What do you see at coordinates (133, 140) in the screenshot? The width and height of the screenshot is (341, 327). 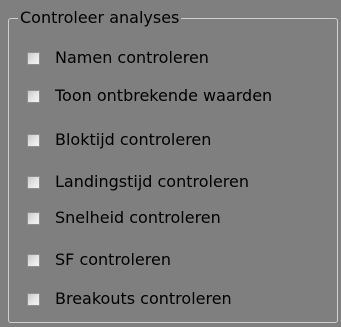 I see `bloktijd-controleren-label: Bloktijd controleren` at bounding box center [133, 140].